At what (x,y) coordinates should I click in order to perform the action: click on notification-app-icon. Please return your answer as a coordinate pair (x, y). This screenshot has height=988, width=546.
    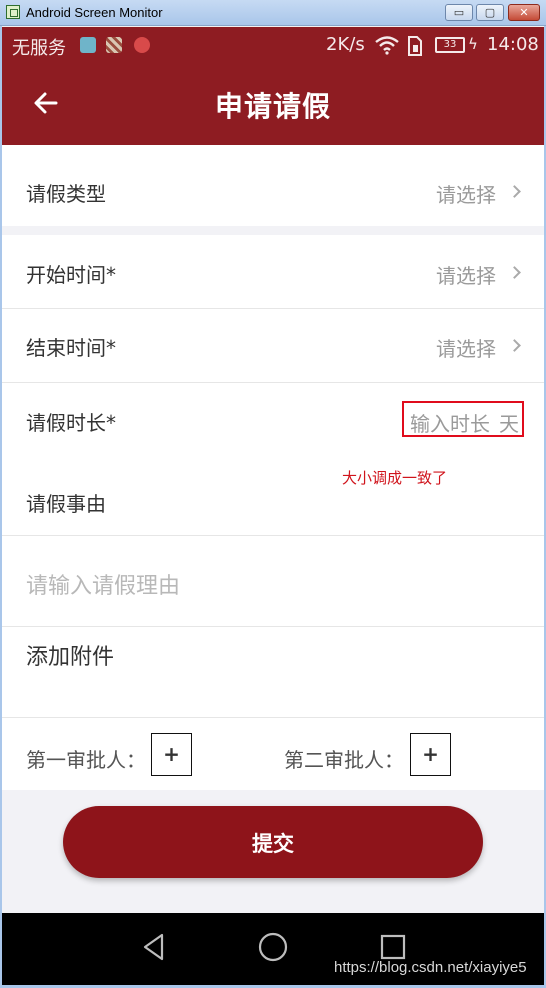
    Looking at the image, I should click on (88, 45).